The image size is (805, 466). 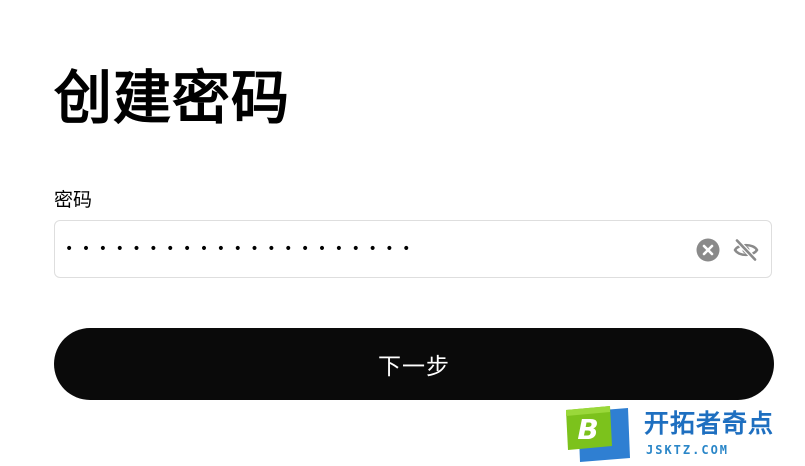 I want to click on next-button: 下一步, so click(x=414, y=364).